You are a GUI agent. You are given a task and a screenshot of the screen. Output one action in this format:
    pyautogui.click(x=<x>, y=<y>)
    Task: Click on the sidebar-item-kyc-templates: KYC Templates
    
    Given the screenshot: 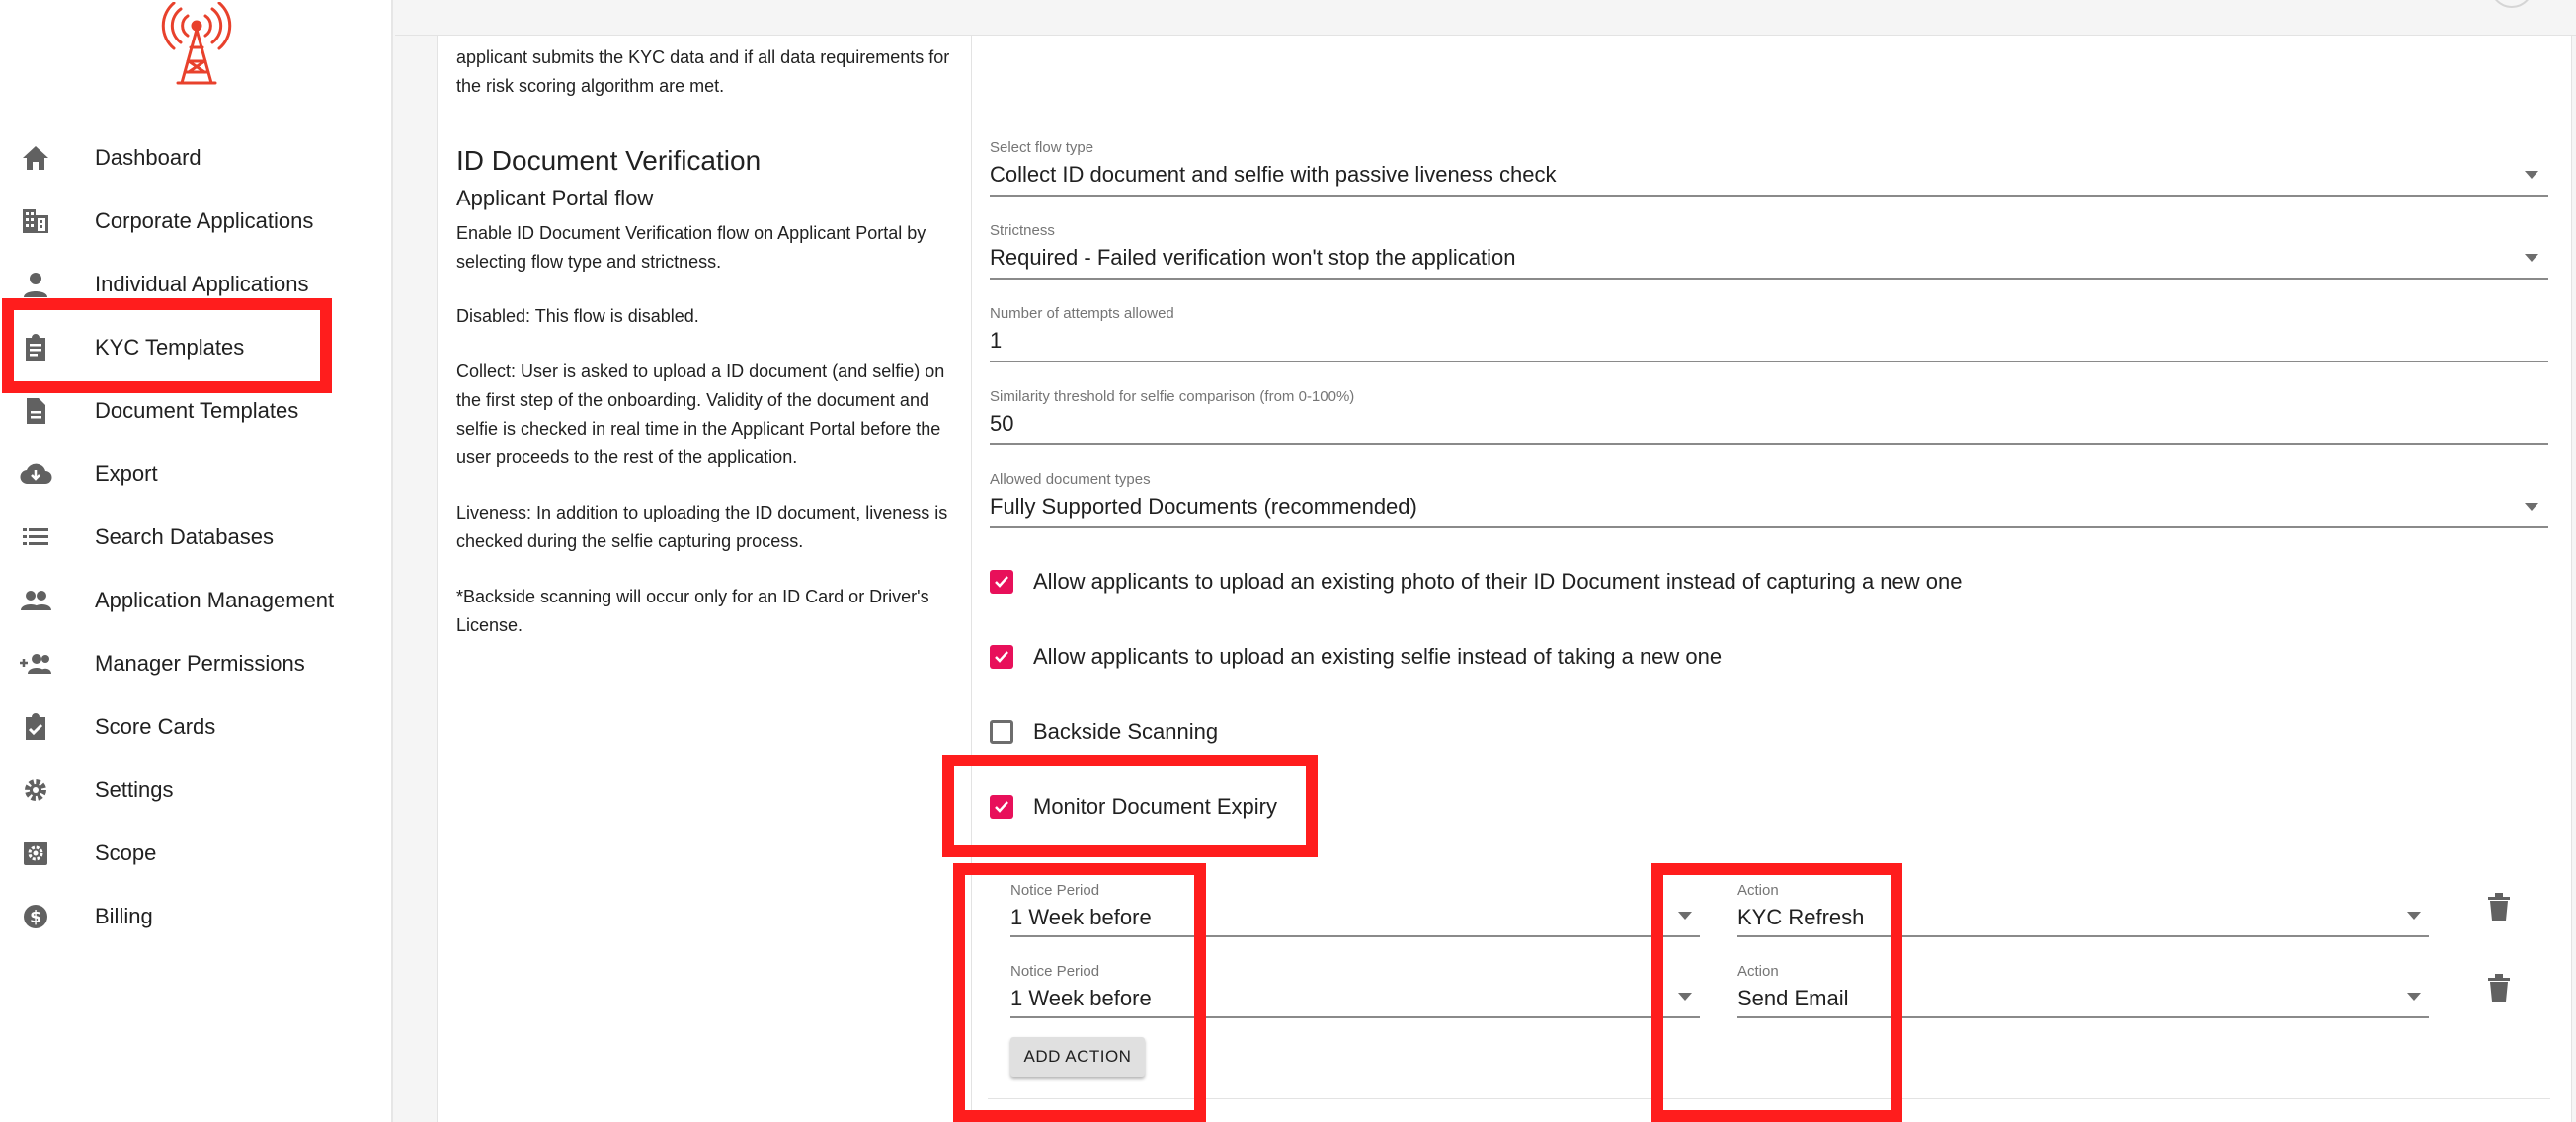 What is the action you would take?
    pyautogui.click(x=196, y=347)
    